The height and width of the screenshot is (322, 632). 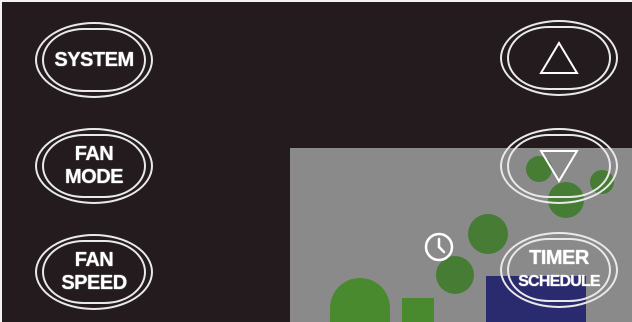 I want to click on system-button: SYSTEM, so click(x=94, y=60).